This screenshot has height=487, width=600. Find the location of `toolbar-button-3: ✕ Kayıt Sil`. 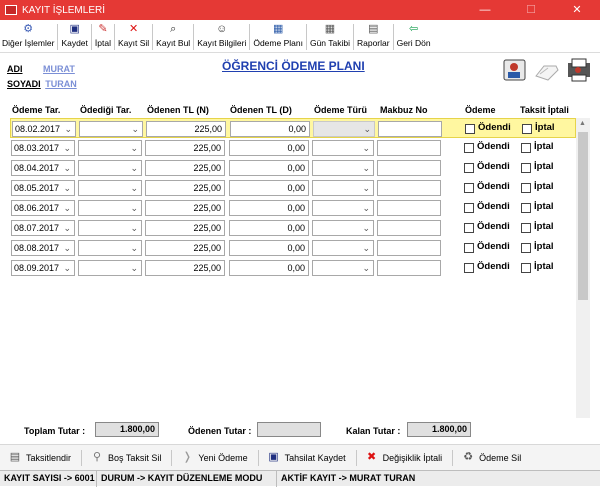

toolbar-button-3: ✕ Kayıt Sil is located at coordinates (133, 36).